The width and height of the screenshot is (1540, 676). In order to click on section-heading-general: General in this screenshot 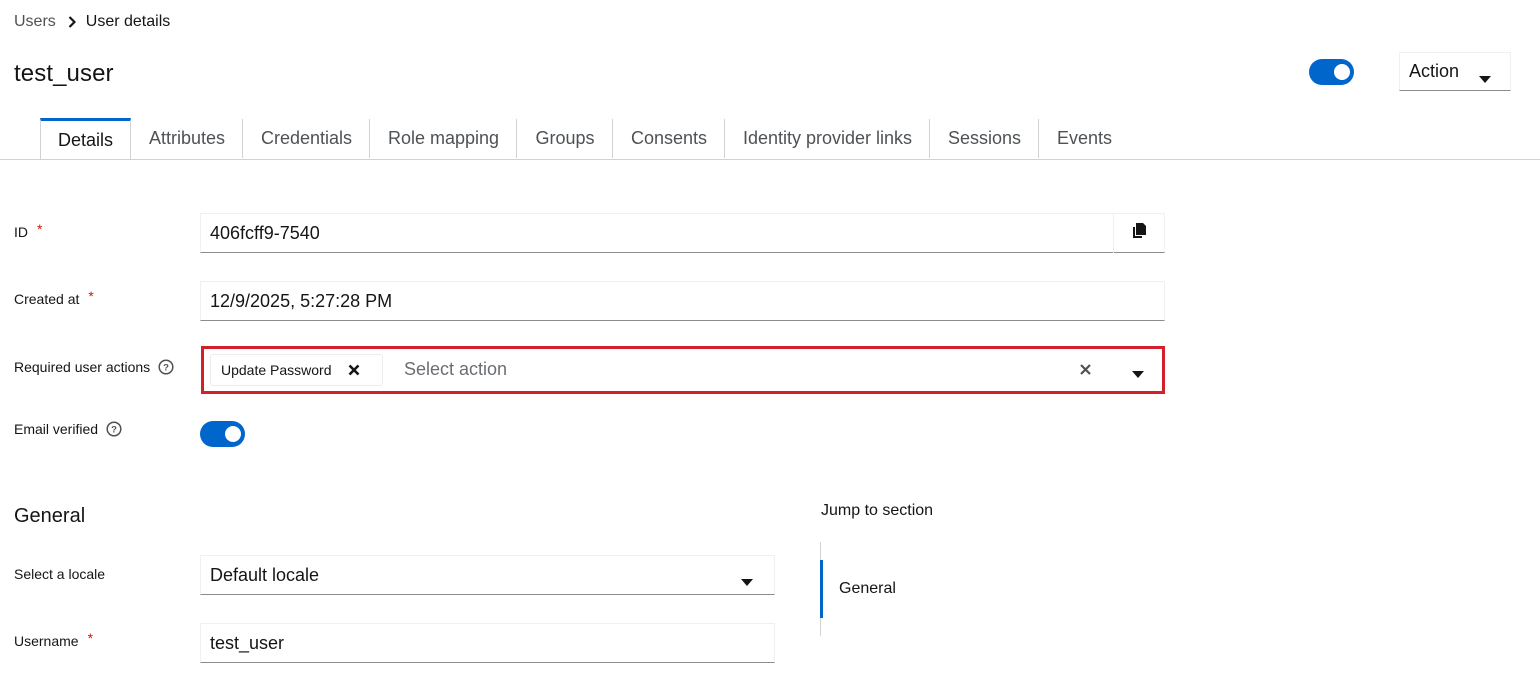, I will do `click(50, 516)`.